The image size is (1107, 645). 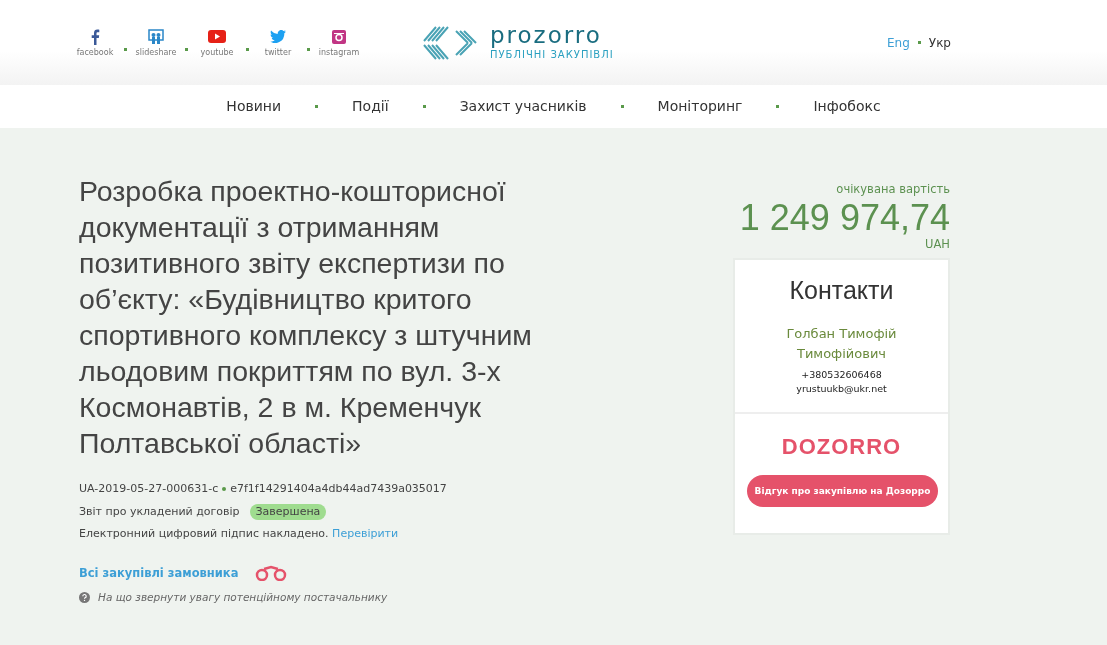 I want to click on social-link: facebook, so click(x=95, y=52).